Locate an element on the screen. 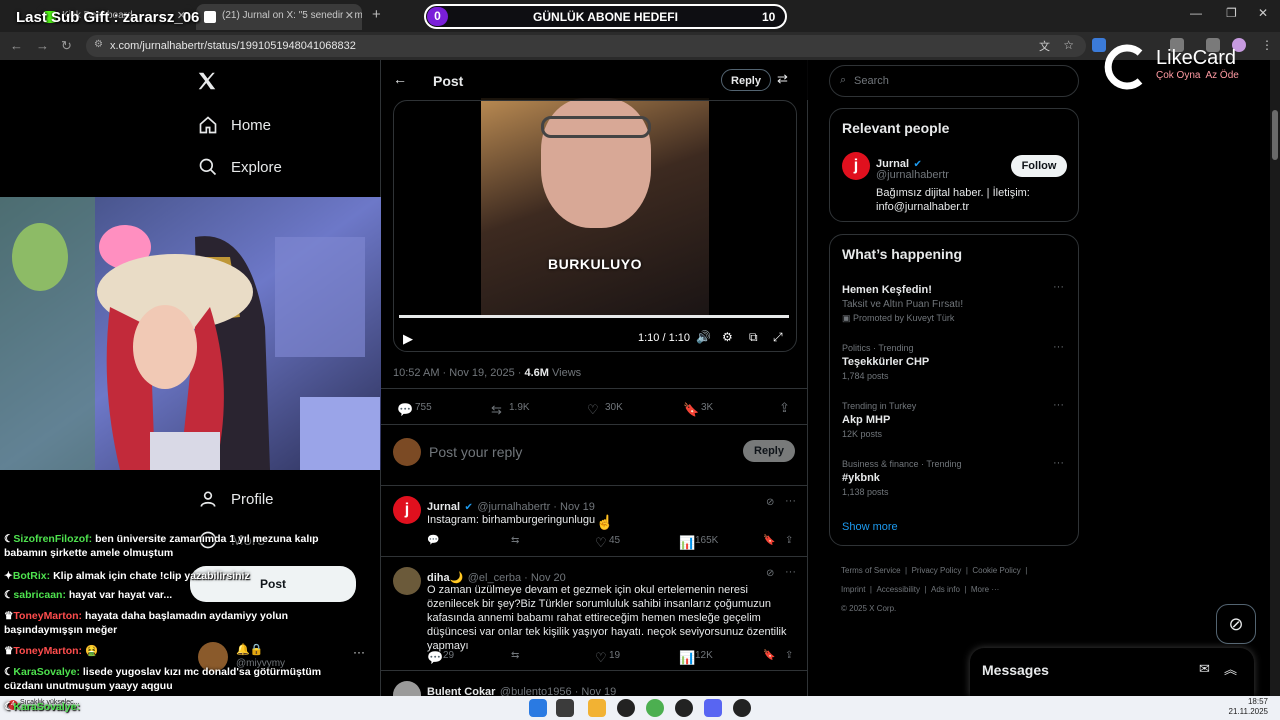 This screenshot has height=720, width=1280. app-g2-icon is located at coordinates (742, 708).